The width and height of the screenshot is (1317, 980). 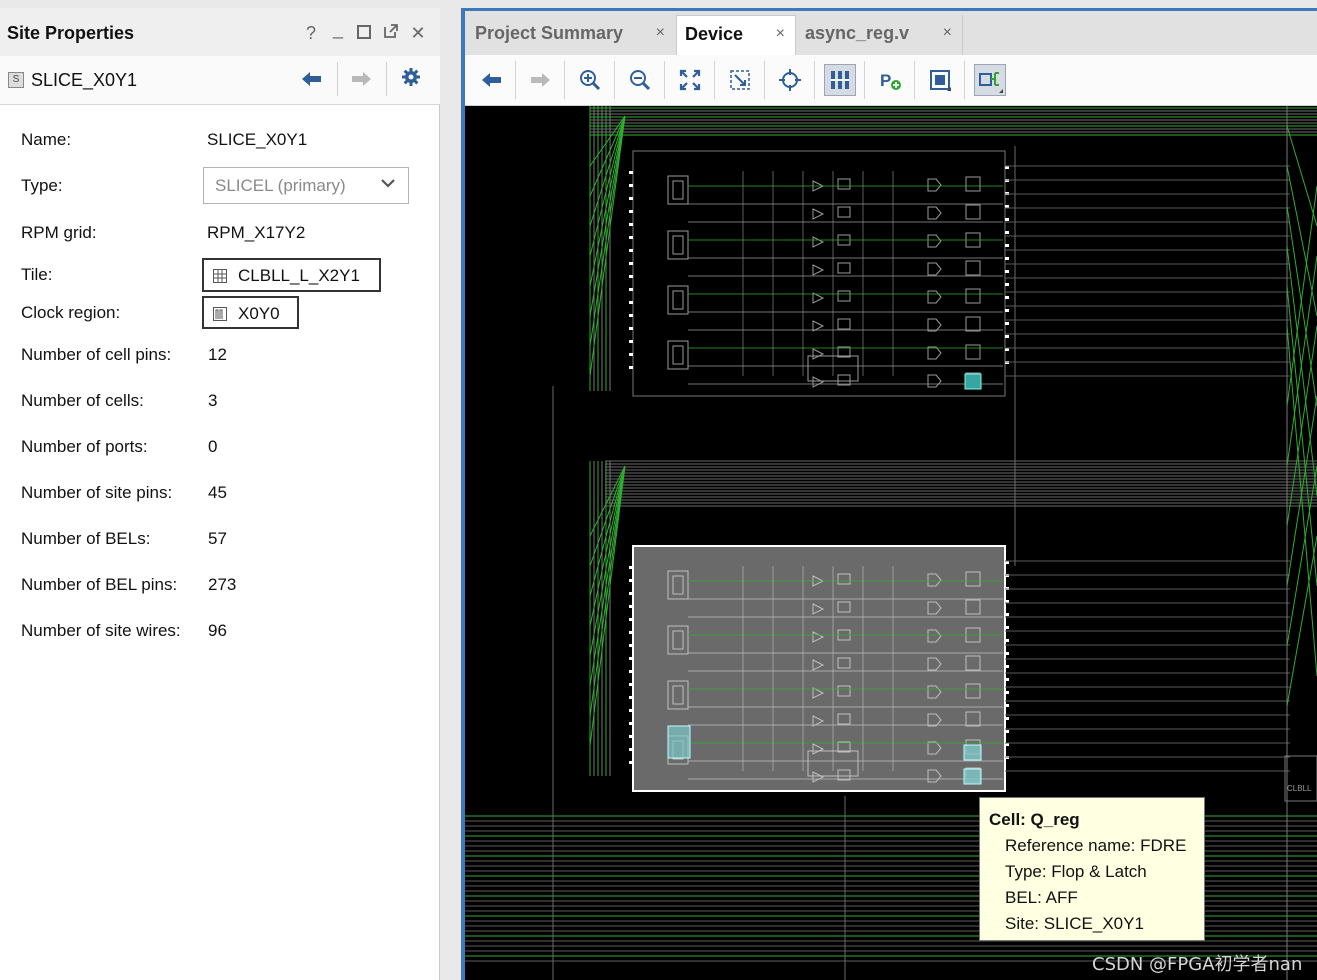 What do you see at coordinates (311, 33) in the screenshot?
I see `help-icon: ?` at bounding box center [311, 33].